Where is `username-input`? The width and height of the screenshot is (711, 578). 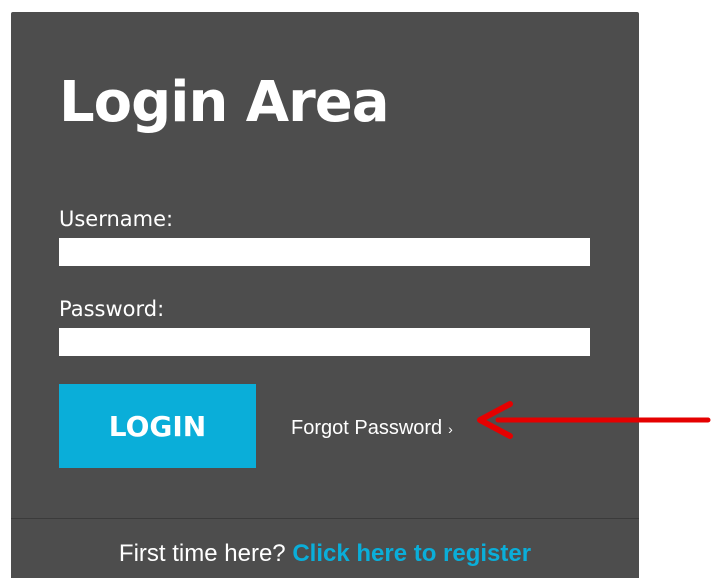
username-input is located at coordinates (324, 252).